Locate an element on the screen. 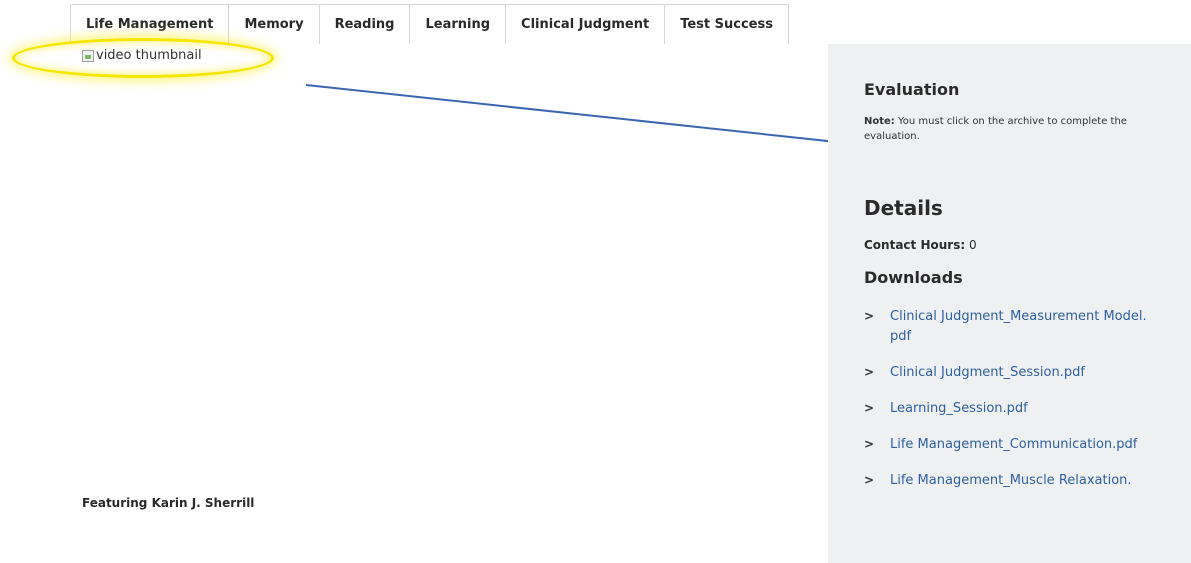  download-link: Clinical Judgment_Measurement Model.pdf is located at coordinates (1021, 327).